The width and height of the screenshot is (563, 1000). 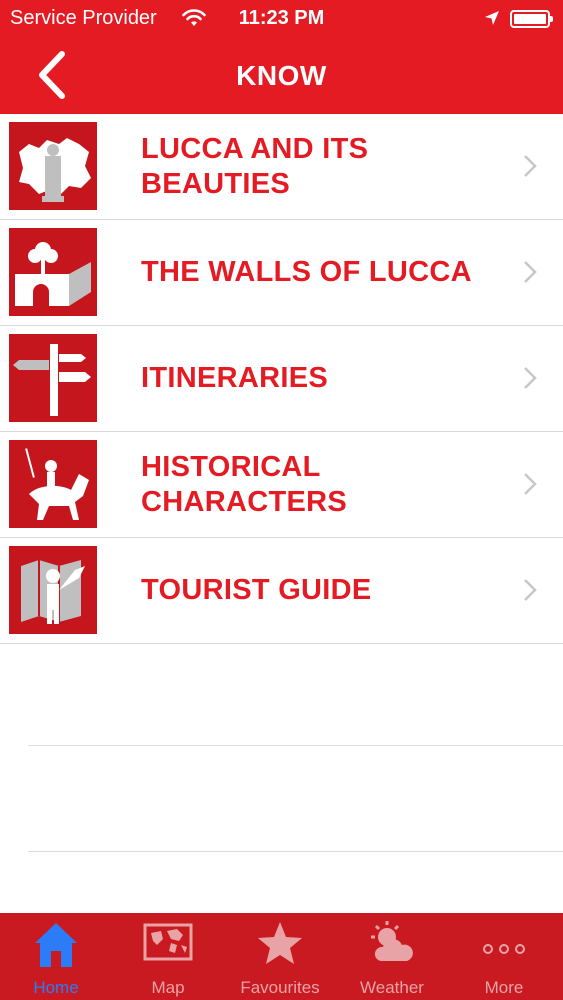 I want to click on tab-label: Map, so click(x=168, y=987).